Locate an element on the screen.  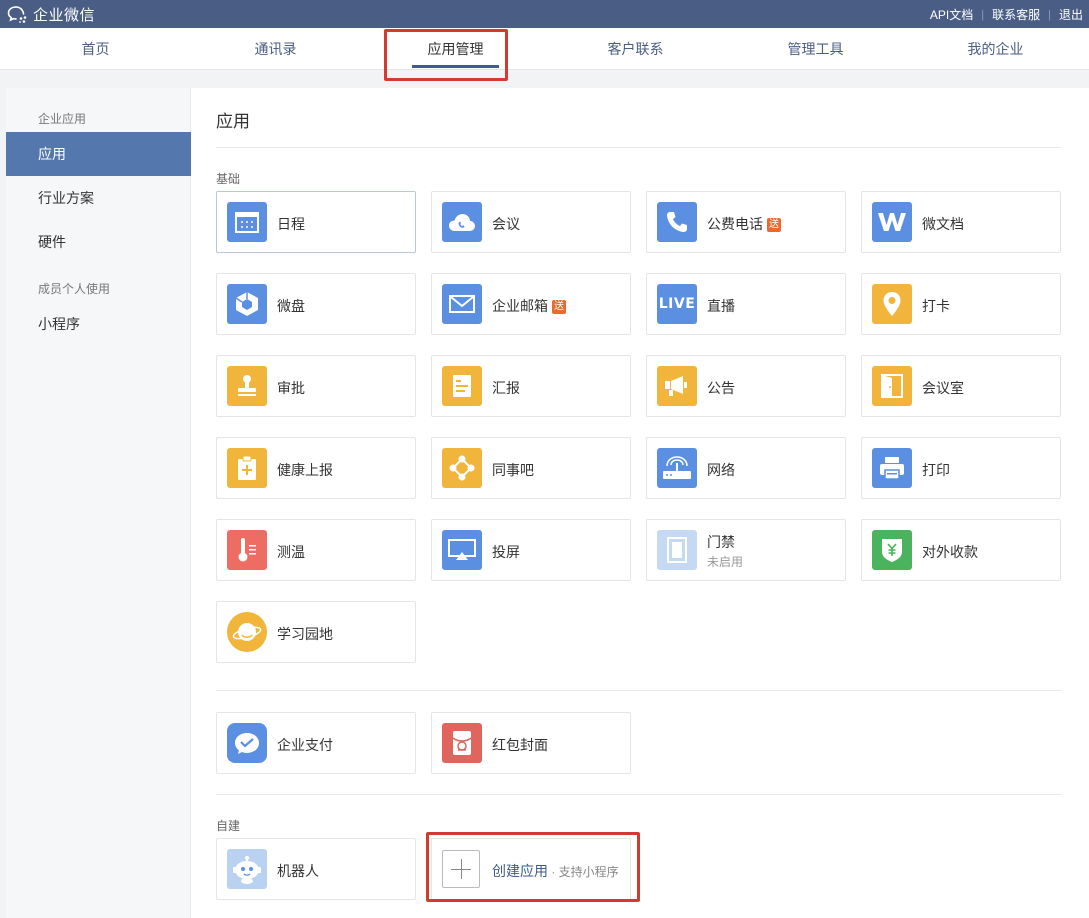
screen-cast-icon is located at coordinates (462, 550).